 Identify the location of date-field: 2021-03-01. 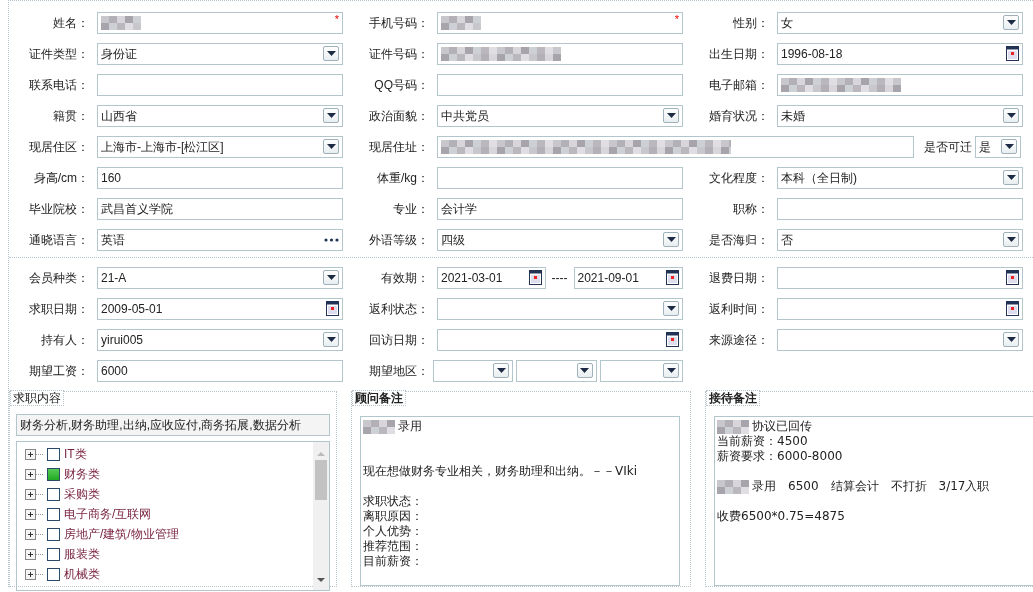
(491, 277).